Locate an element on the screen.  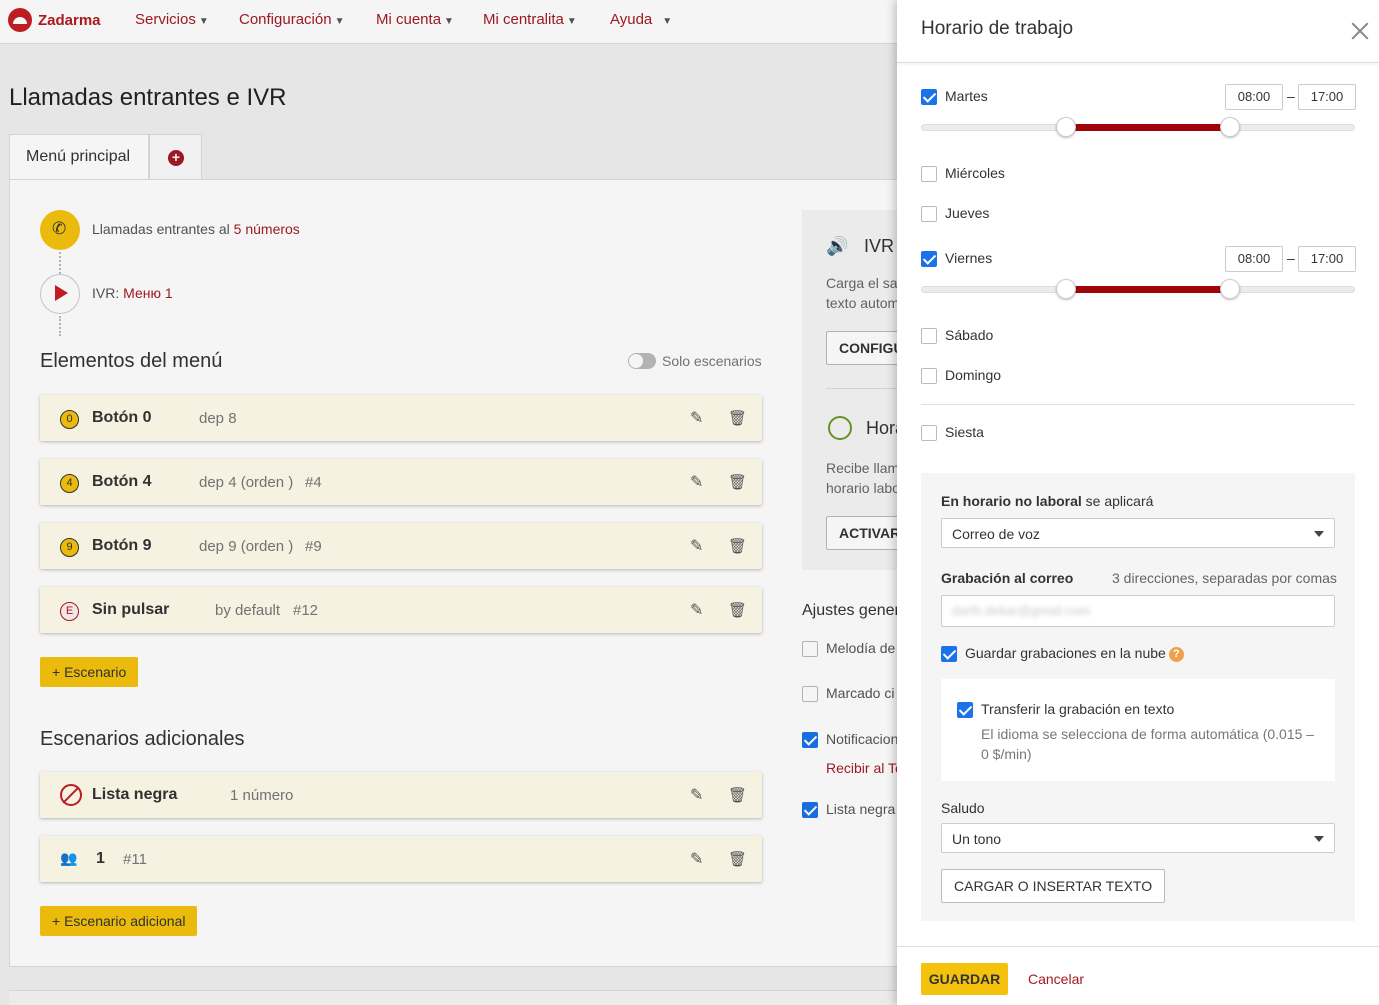
cancel-button: Cancelar is located at coordinates (1056, 979).